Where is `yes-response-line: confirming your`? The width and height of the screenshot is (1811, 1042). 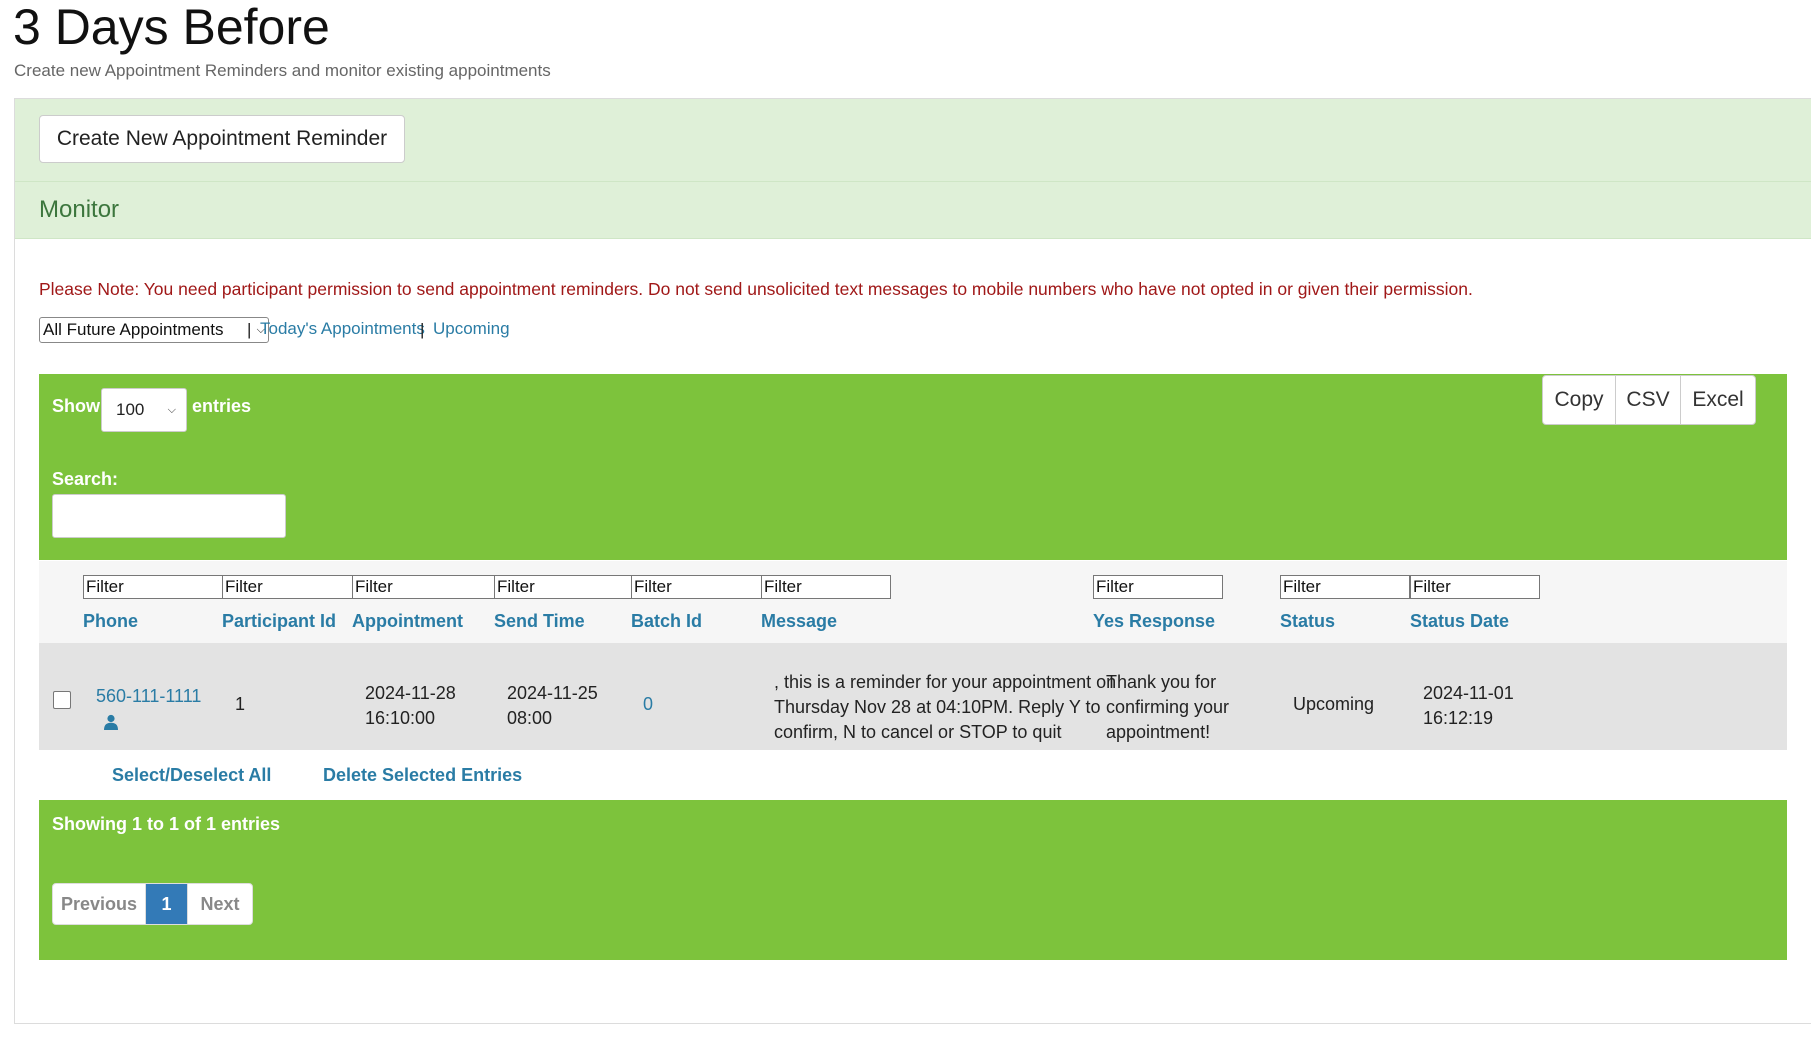 yes-response-line: confirming your is located at coordinates (1168, 707).